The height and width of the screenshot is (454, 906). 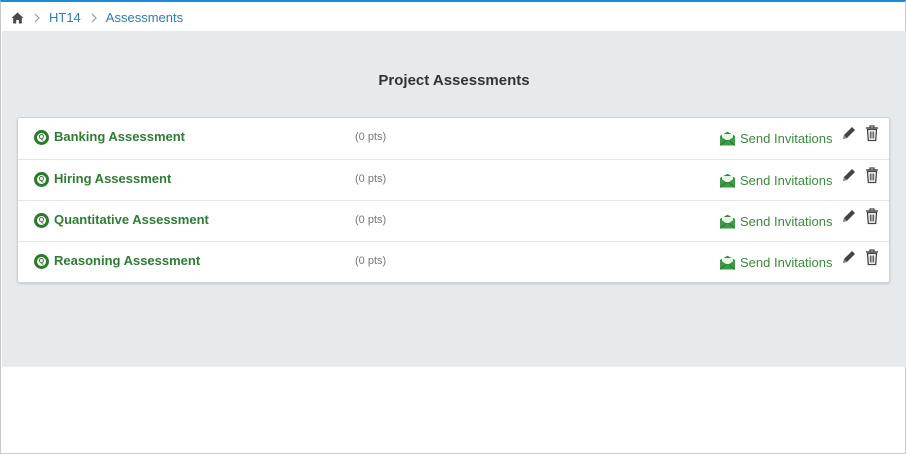 What do you see at coordinates (131, 219) in the screenshot?
I see `assessment-title: Quantitative Assessment` at bounding box center [131, 219].